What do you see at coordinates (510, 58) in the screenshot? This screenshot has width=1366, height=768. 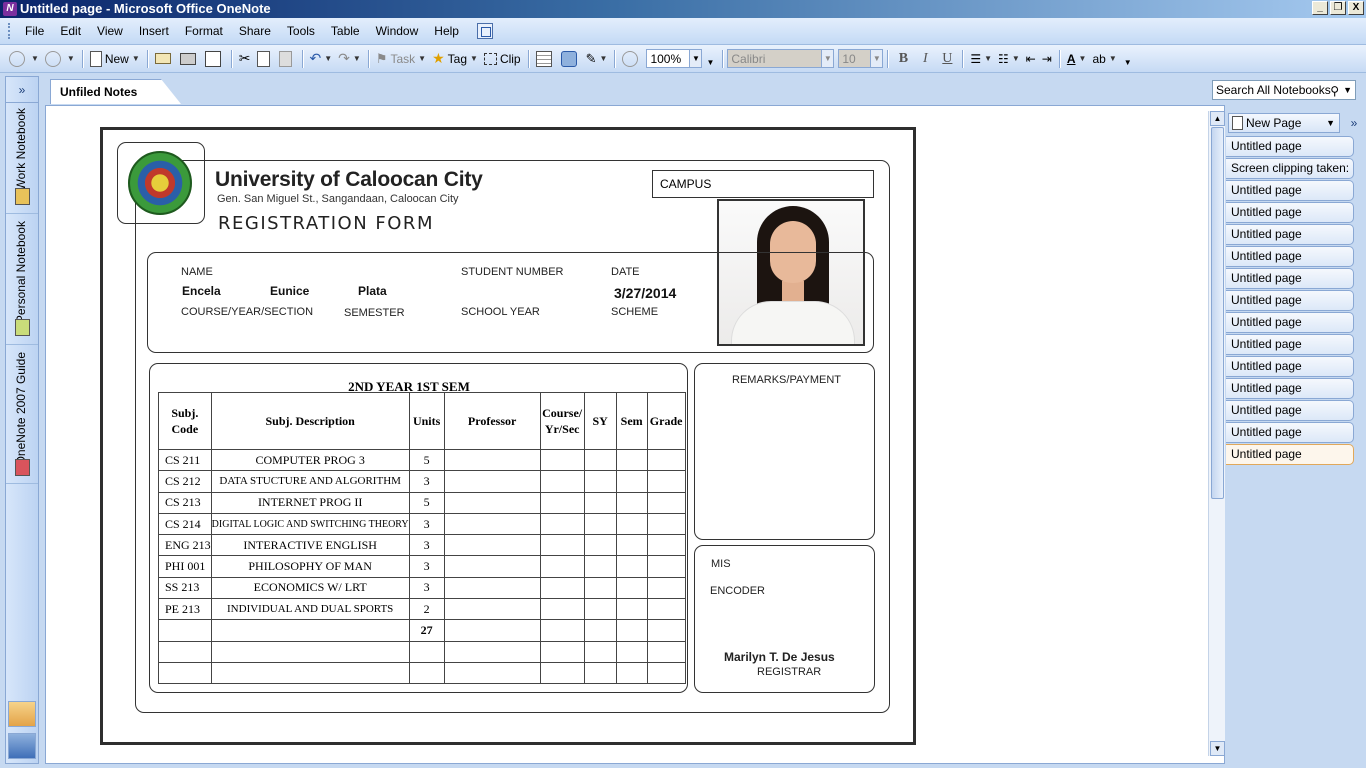 I see `clip-label: Clip` at bounding box center [510, 58].